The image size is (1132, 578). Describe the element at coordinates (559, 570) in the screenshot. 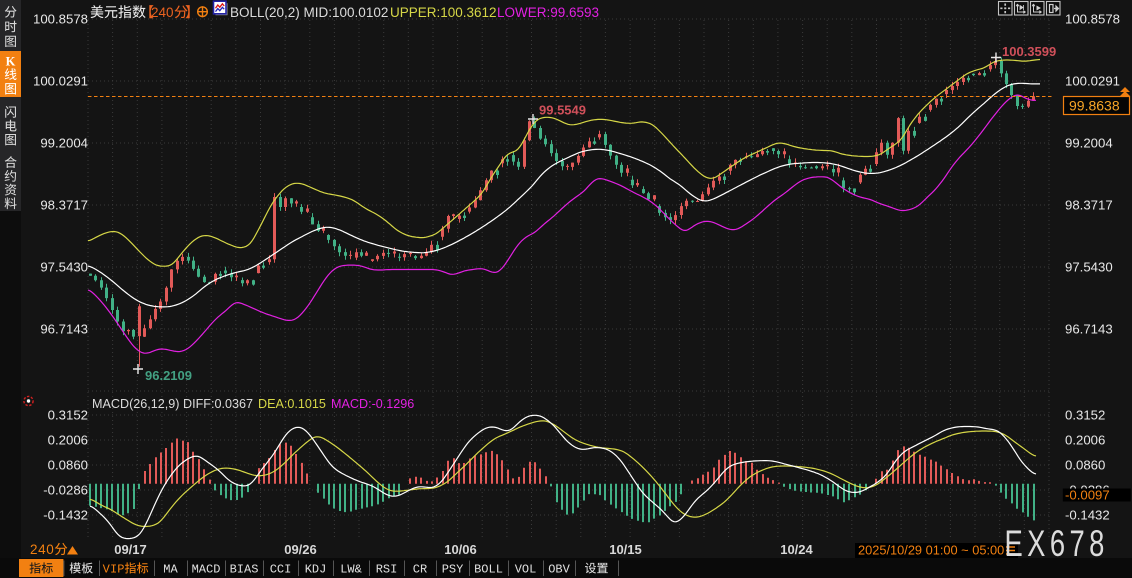

I see `svg-text: OBV` at that location.